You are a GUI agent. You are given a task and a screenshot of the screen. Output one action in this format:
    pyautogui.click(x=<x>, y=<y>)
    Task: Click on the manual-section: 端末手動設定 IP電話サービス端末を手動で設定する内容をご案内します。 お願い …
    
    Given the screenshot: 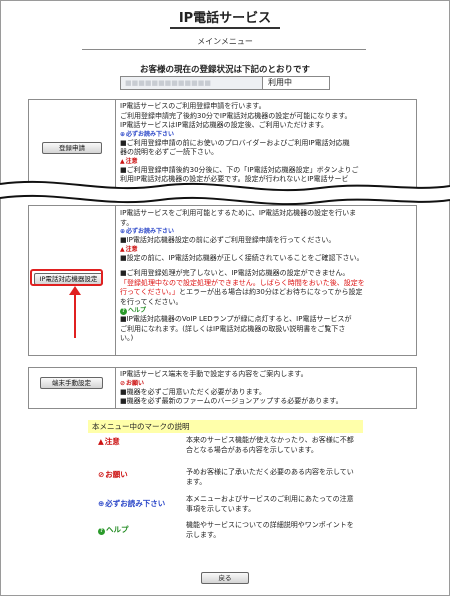 What is the action you would take?
    pyautogui.click(x=222, y=388)
    